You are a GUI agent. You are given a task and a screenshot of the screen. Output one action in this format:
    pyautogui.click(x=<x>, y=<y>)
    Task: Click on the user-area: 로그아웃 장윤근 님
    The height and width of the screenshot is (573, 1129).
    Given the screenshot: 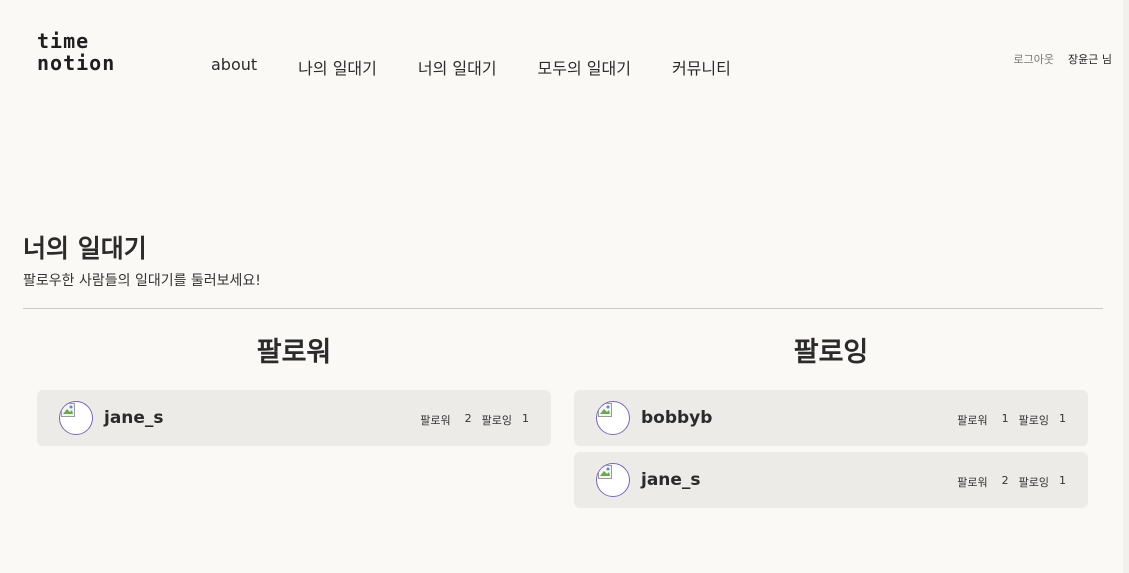 What is the action you would take?
    pyautogui.click(x=1063, y=59)
    